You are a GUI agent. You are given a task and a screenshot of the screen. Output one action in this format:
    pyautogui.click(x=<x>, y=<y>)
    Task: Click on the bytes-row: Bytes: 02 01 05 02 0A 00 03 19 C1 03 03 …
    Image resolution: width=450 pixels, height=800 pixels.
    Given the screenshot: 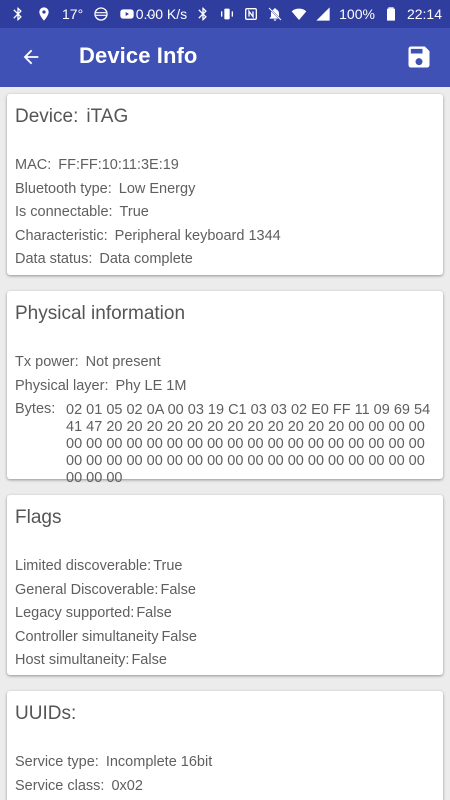 What is the action you would take?
    pyautogui.click(x=225, y=444)
    